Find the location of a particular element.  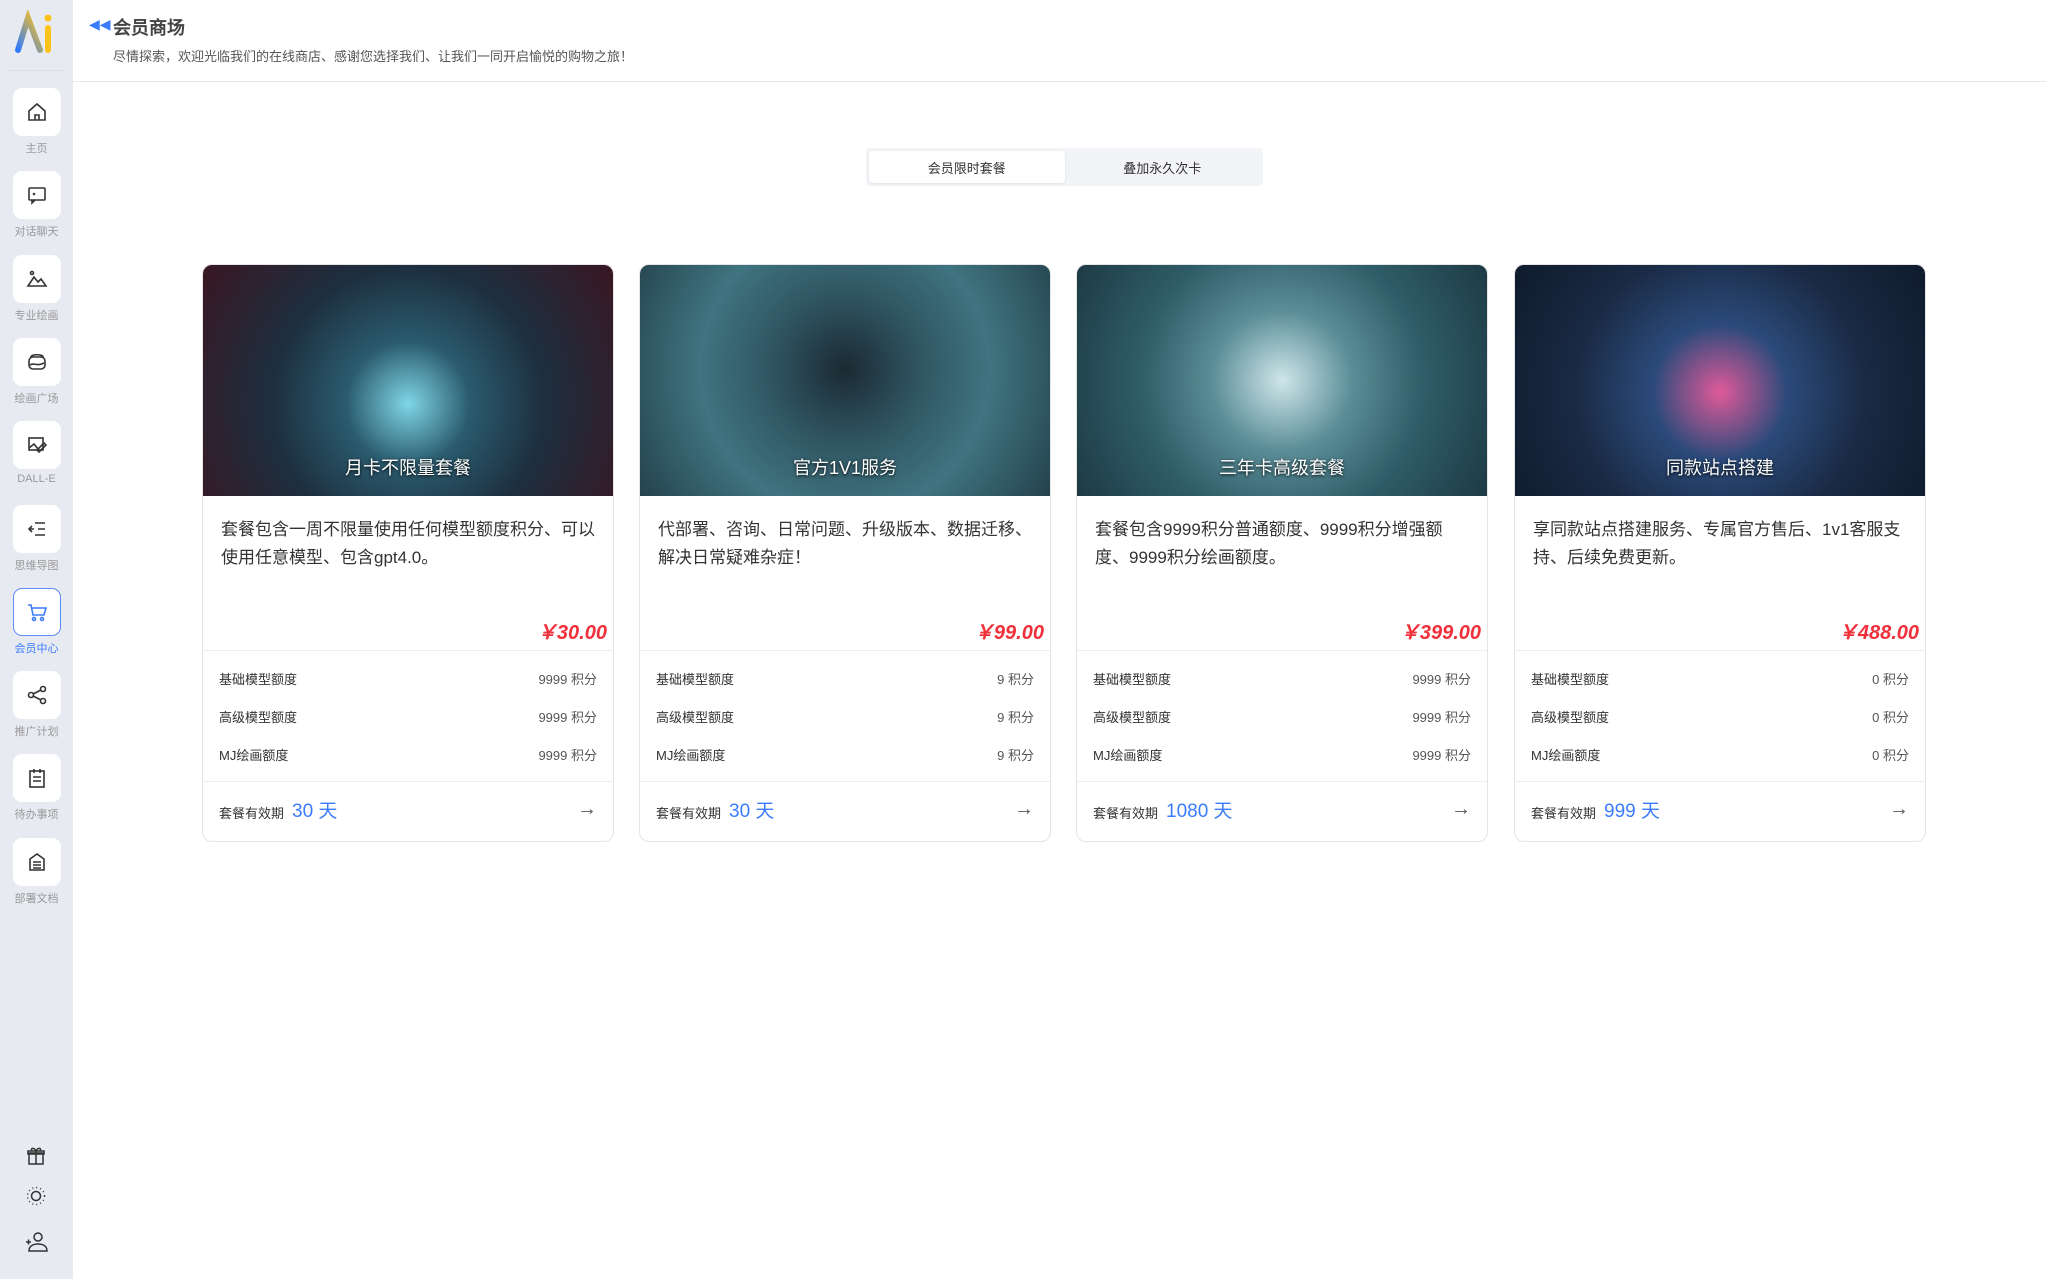

sidebar-item-cart: 会员中心 is located at coordinates (36, 621).